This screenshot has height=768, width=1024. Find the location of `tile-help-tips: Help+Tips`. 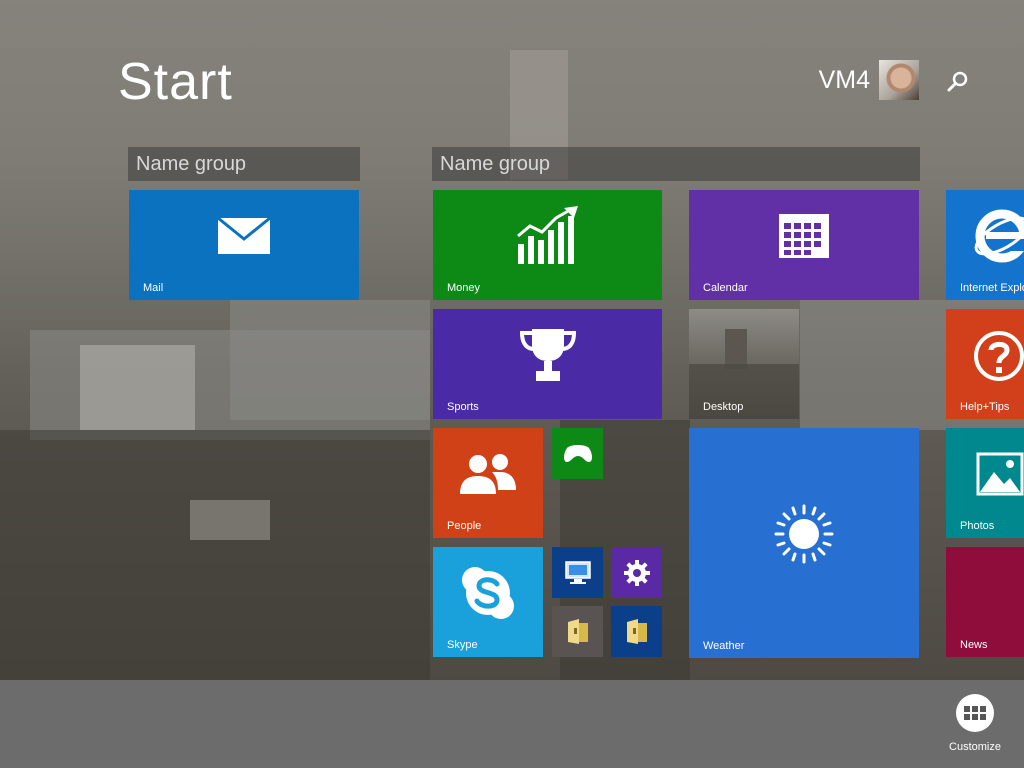

tile-help-tips: Help+Tips is located at coordinates (985, 364).